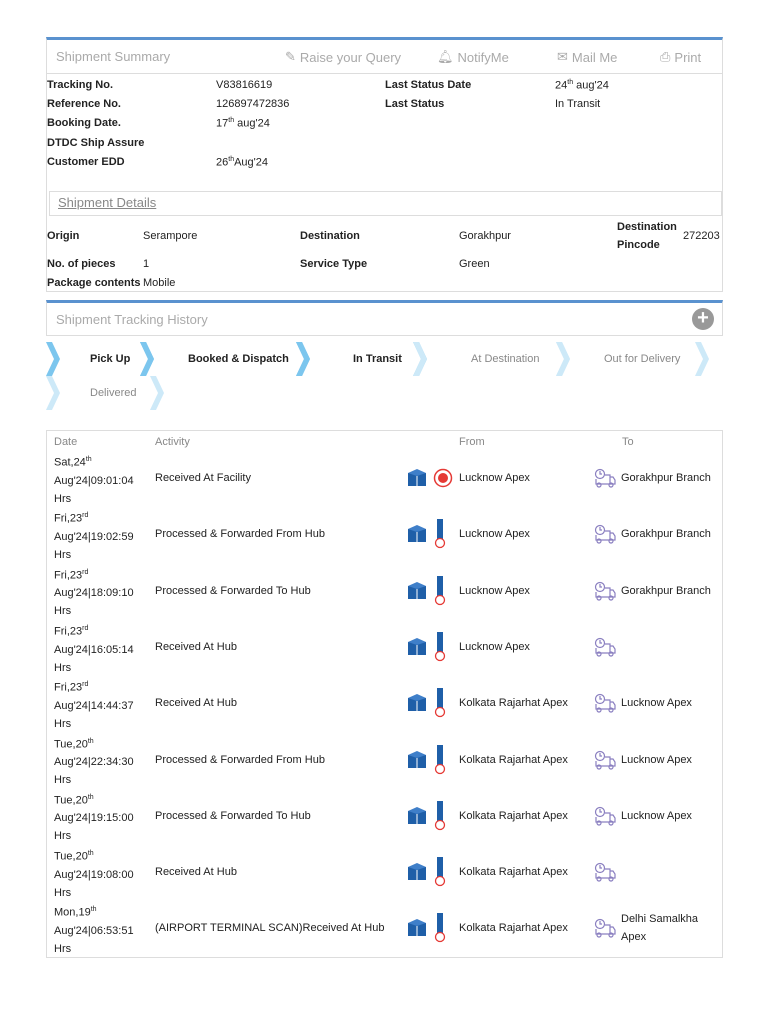  What do you see at coordinates (385, 203) in the screenshot?
I see `shipment-details-header: Shipment Details` at bounding box center [385, 203].